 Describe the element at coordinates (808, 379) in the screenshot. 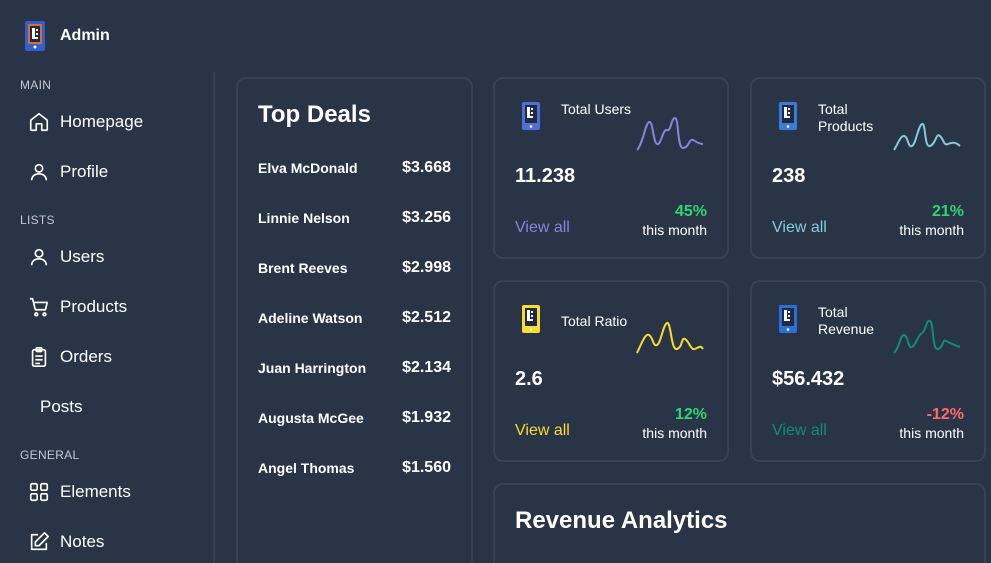

I see `stat-value: $56.432` at that location.